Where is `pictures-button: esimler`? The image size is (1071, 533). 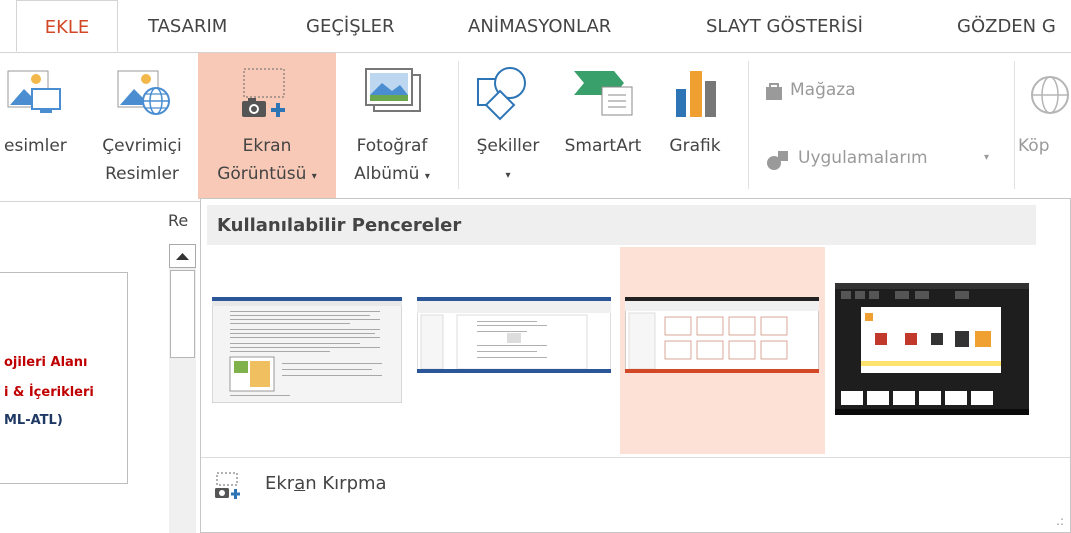
pictures-button: esimler is located at coordinates (42, 126).